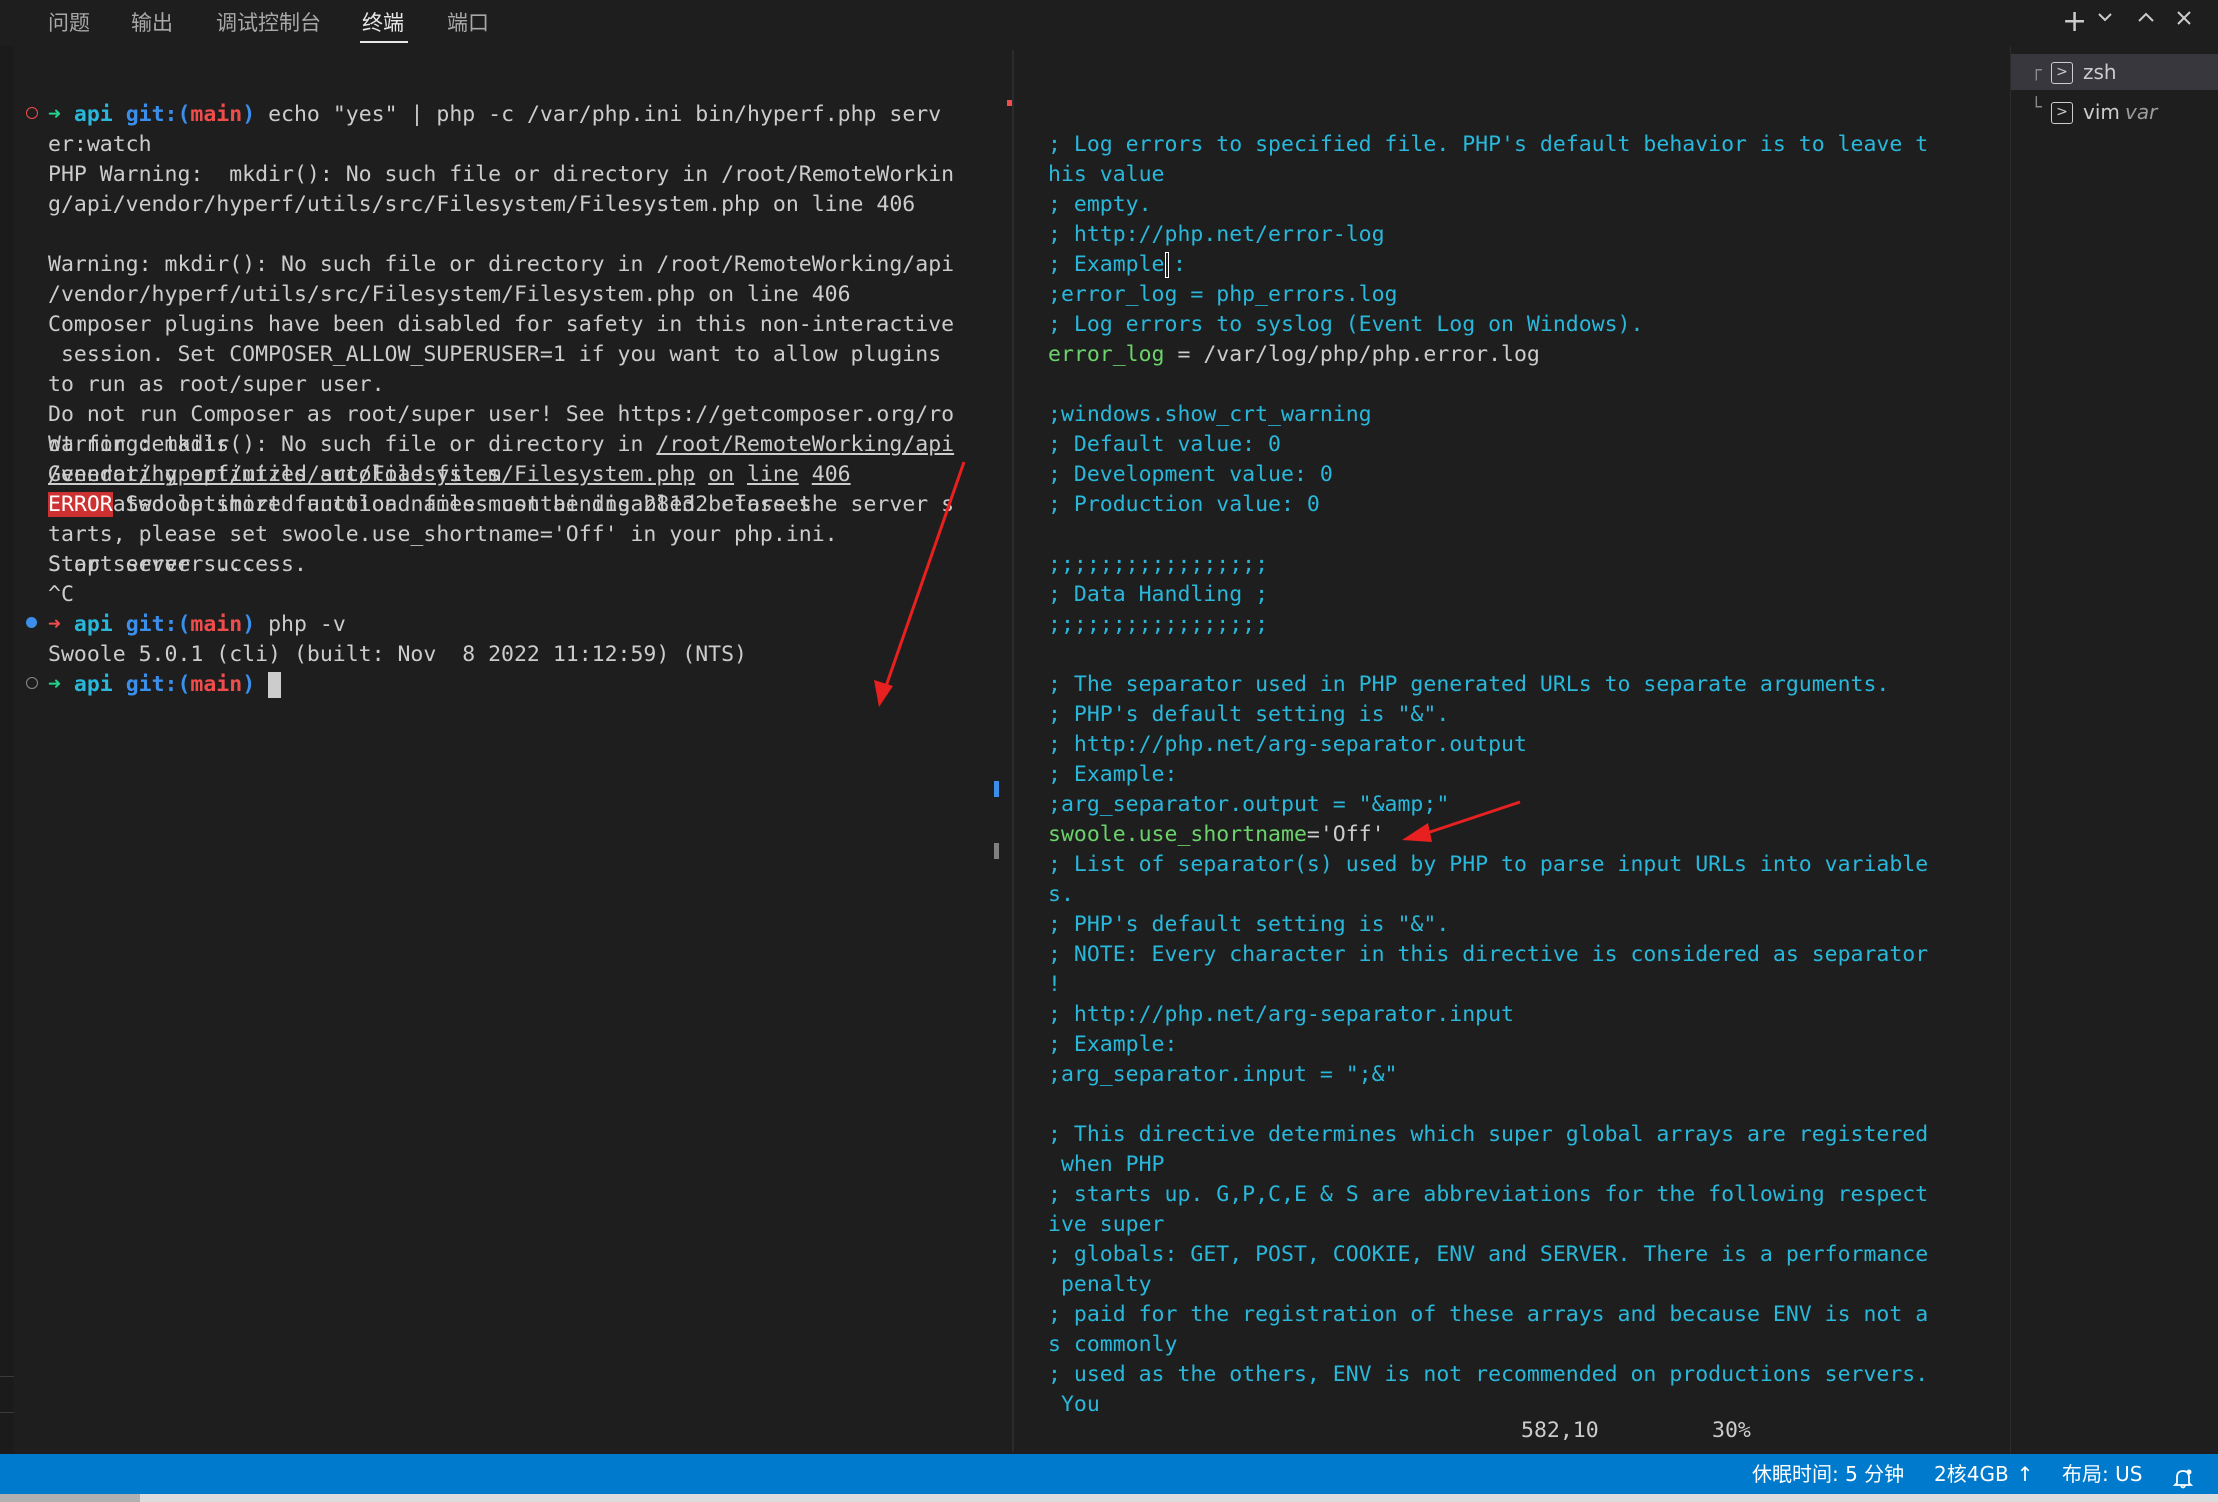  Describe the element at coordinates (70, 1498) in the screenshot. I see `bottom-edge-left` at that location.